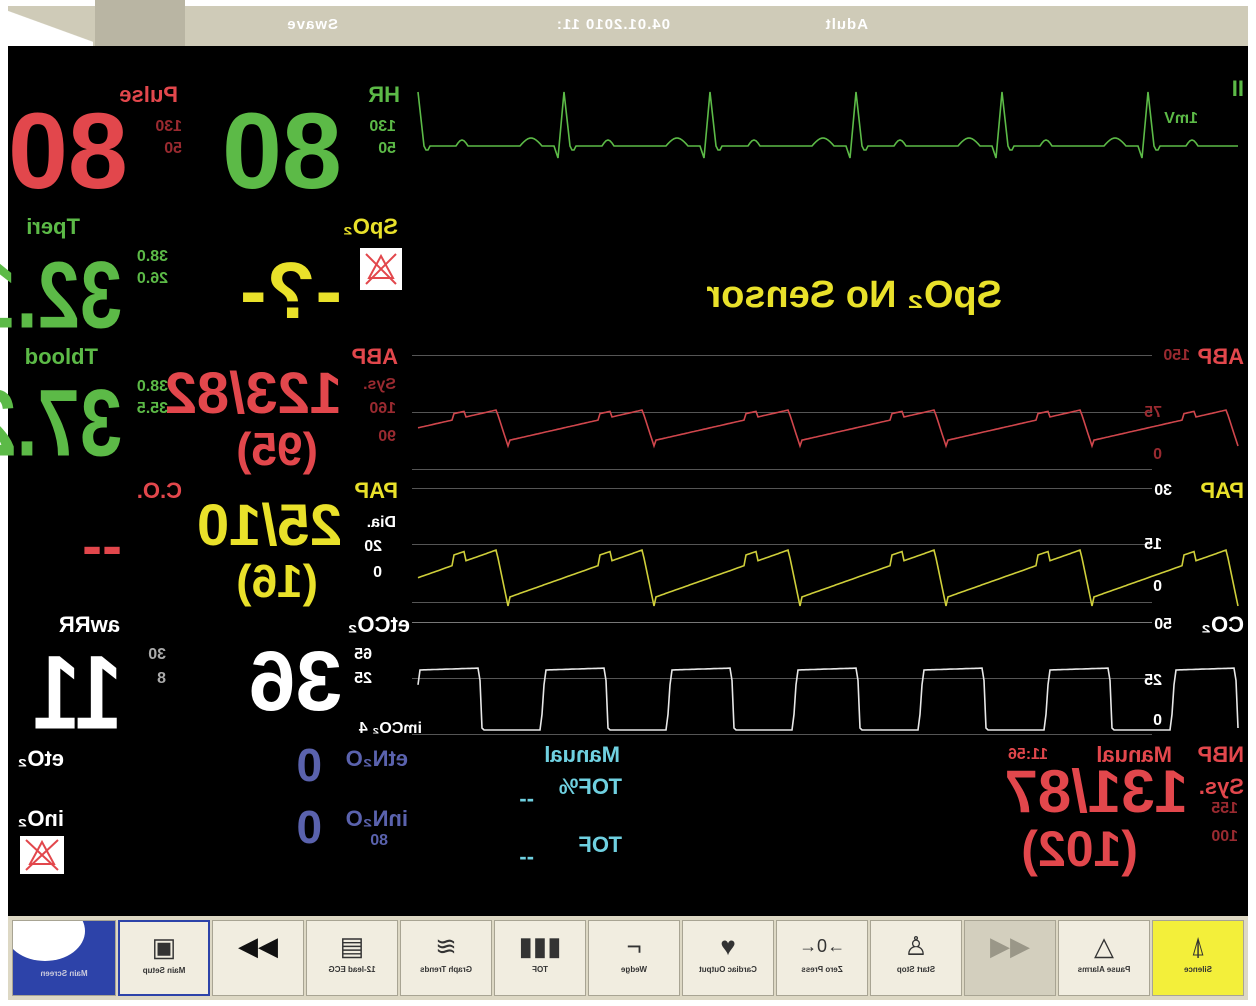 The width and height of the screenshot is (1256, 1006). I want to click on ecg-waveform, so click(827, 125).